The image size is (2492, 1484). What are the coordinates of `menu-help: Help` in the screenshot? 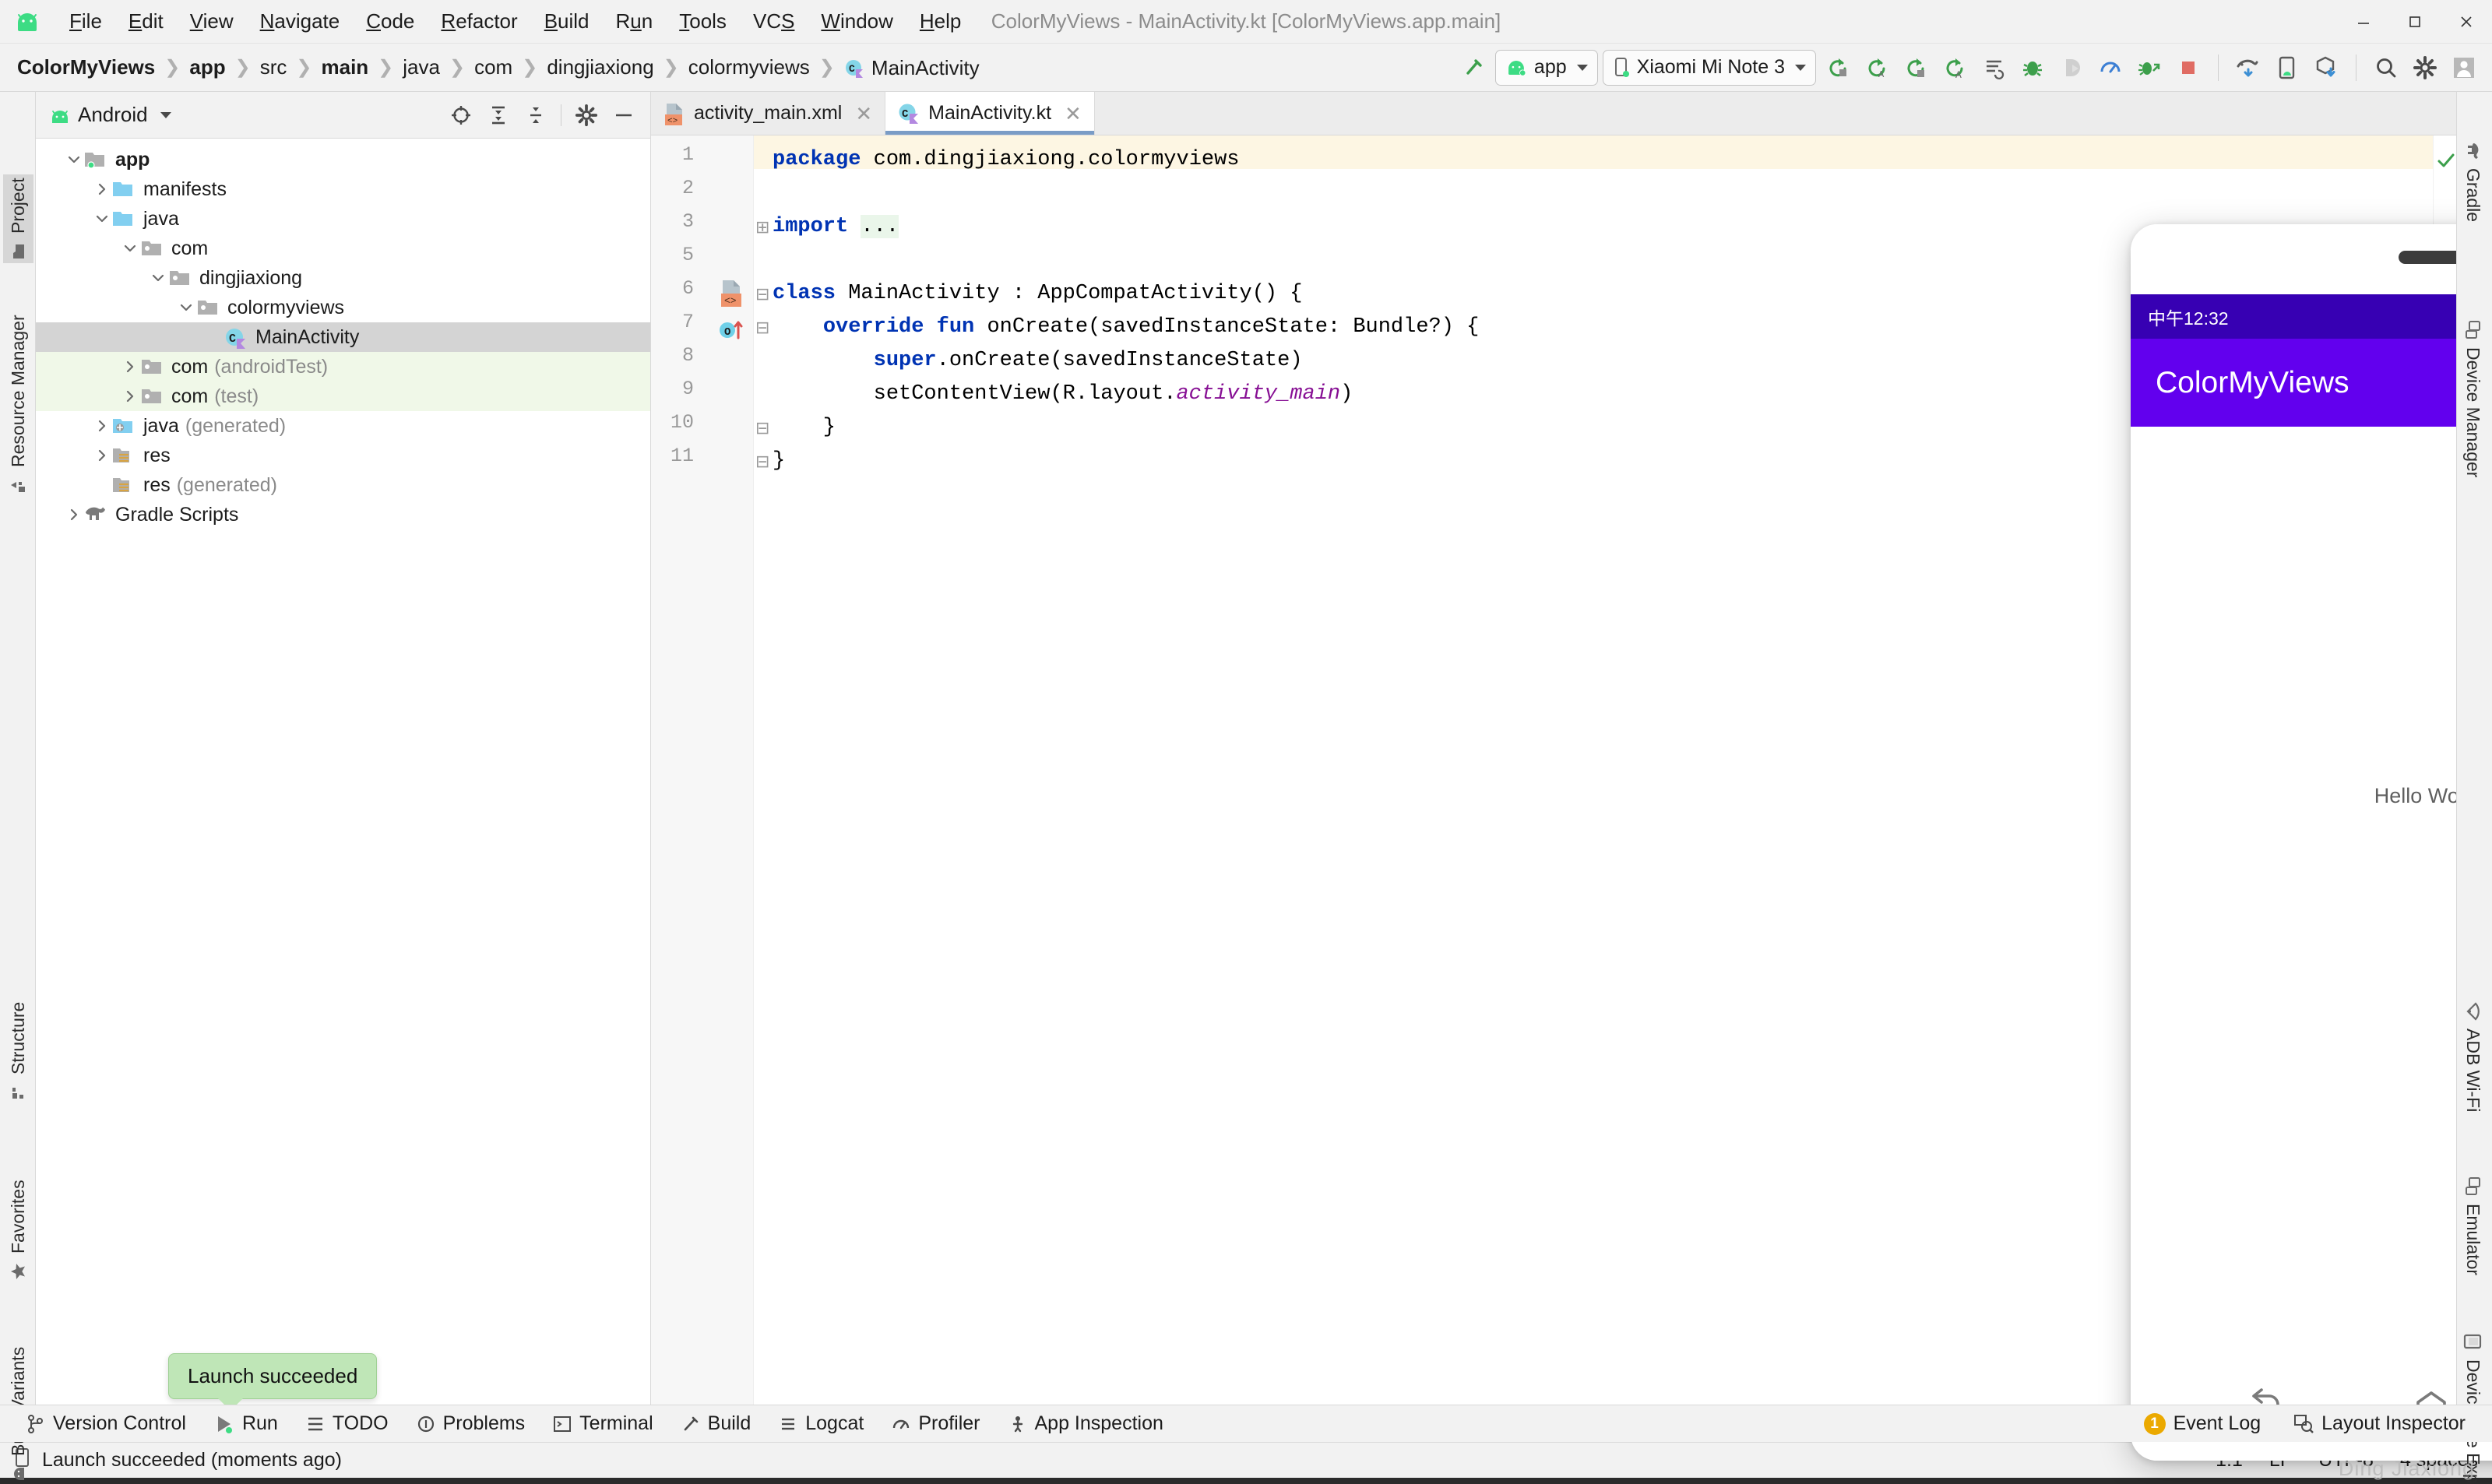 It's located at (940, 22).